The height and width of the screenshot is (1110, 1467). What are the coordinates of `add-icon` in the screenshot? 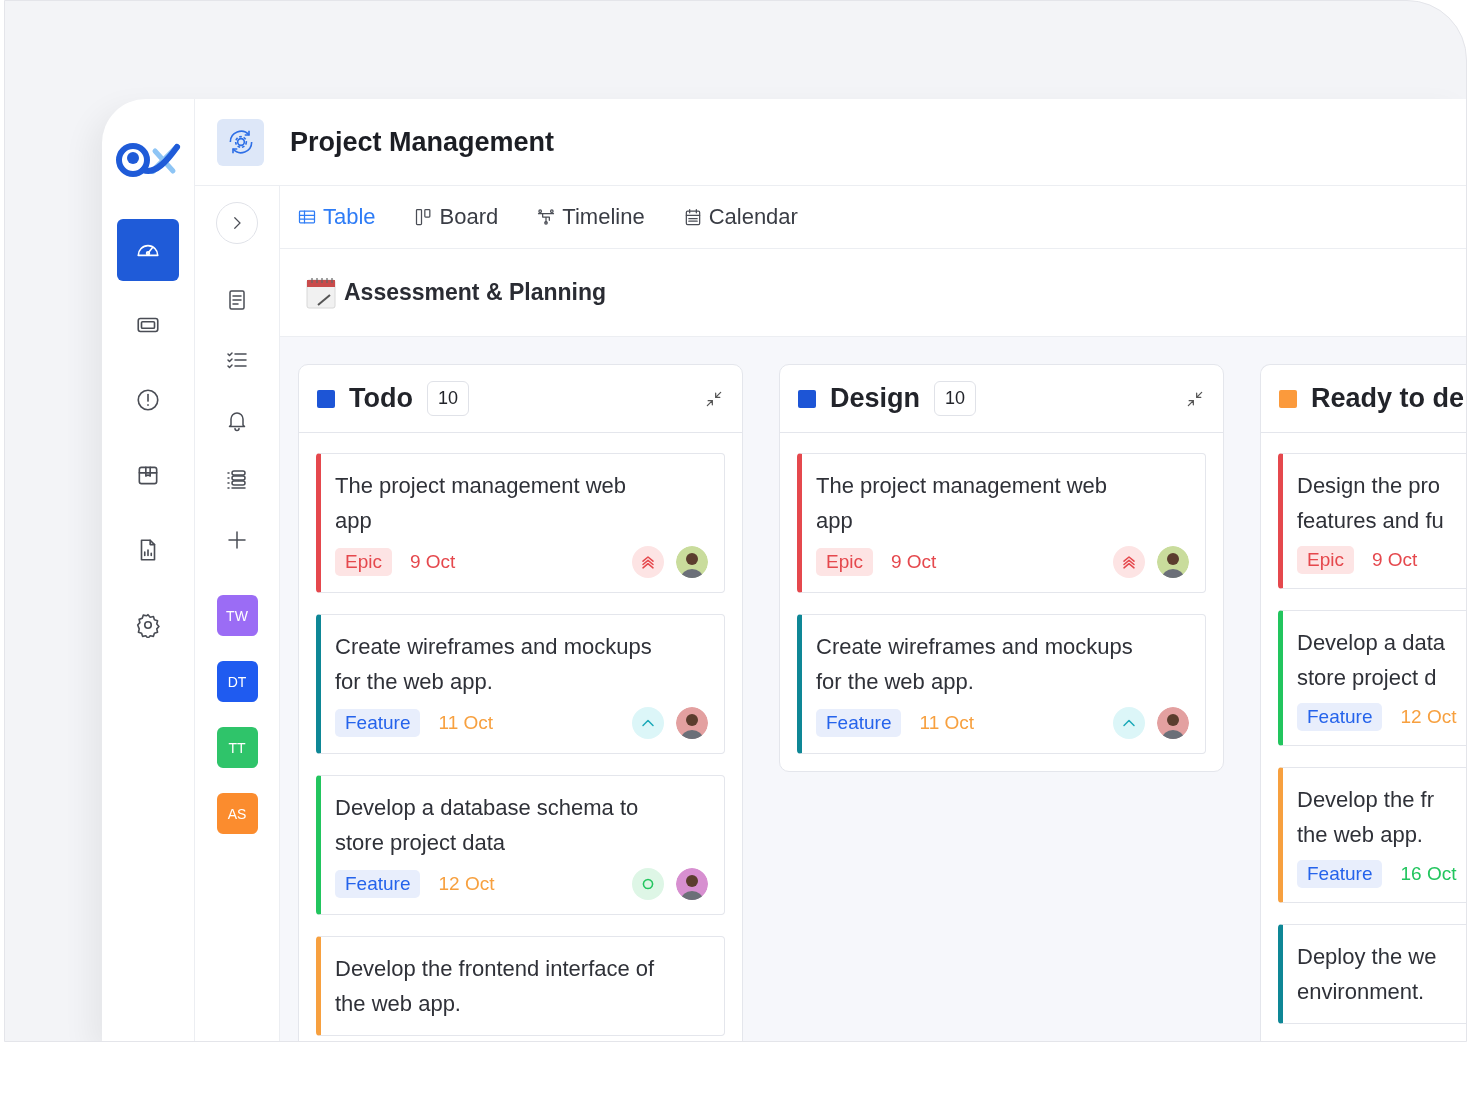 It's located at (237, 540).